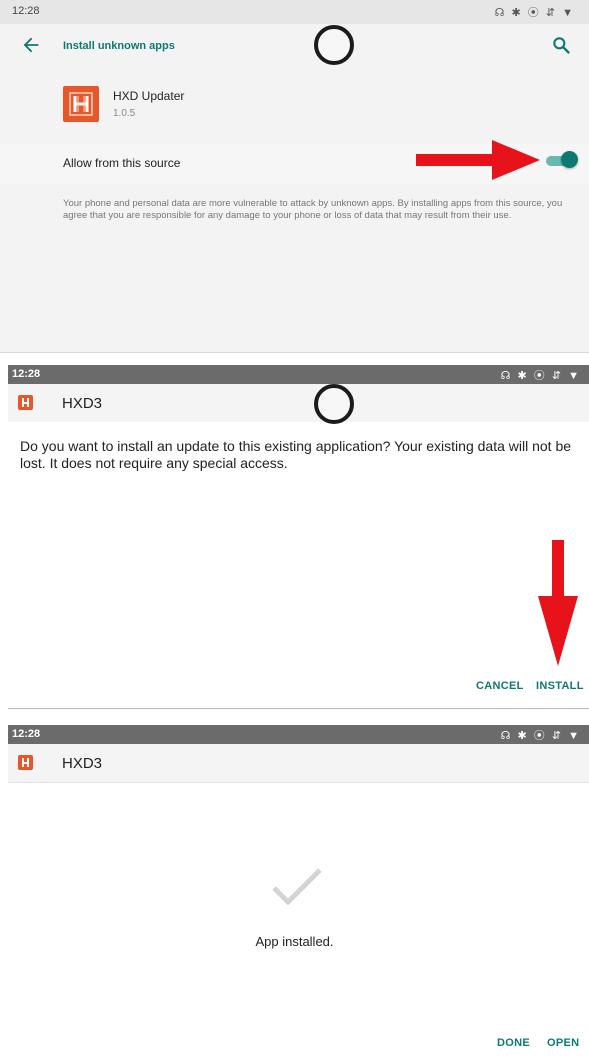 The image size is (589, 1063). I want to click on install-success-text: App installed., so click(294, 941).